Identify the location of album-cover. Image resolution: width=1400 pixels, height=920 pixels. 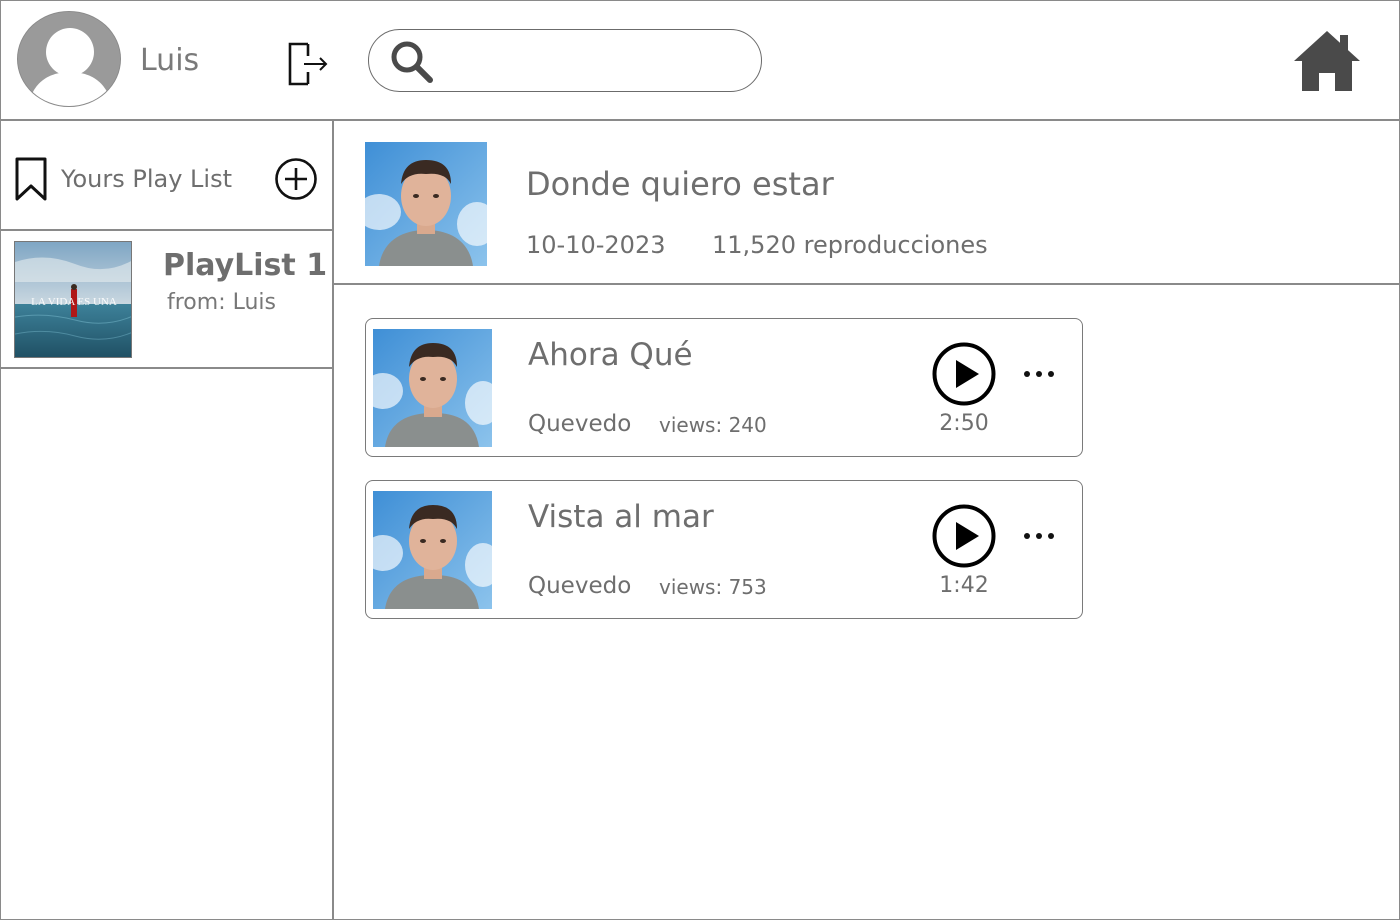
(426, 204).